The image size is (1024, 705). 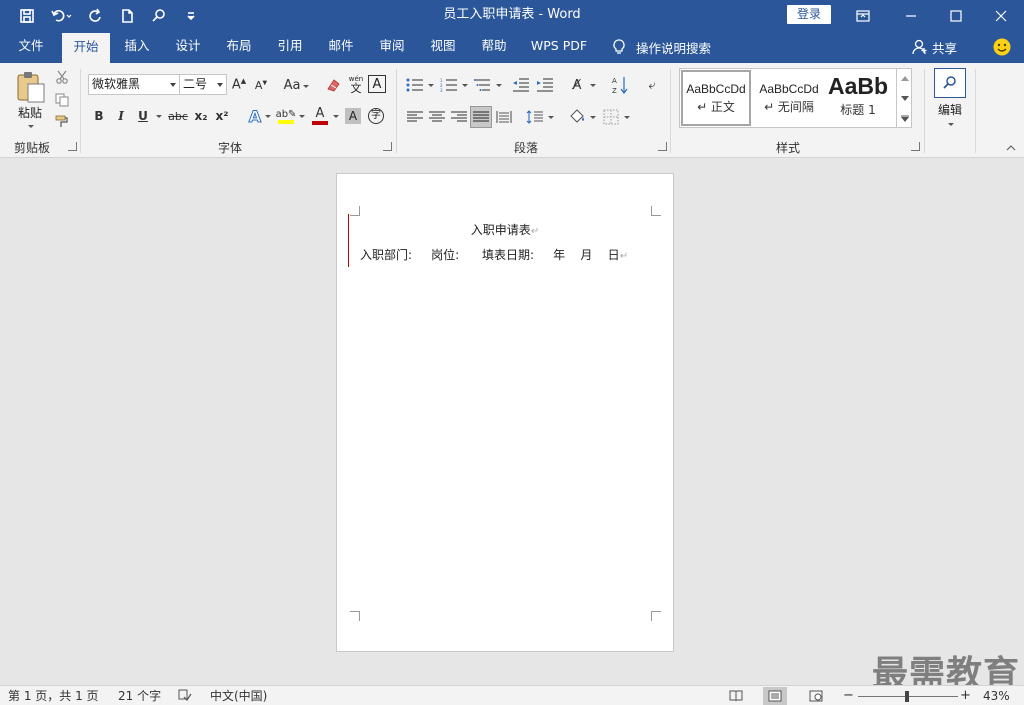 I want to click on page-count: 第 1 页，共 1 页, so click(x=53, y=695).